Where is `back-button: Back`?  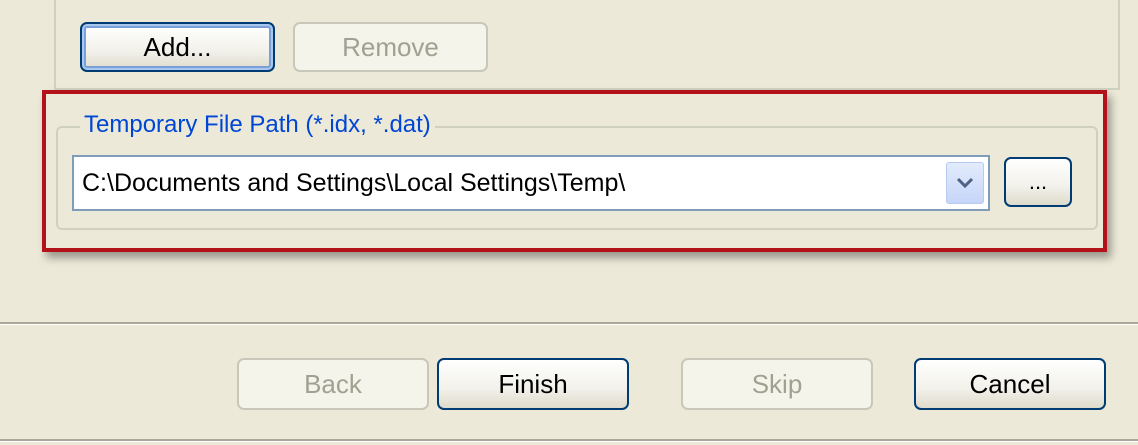
back-button: Back is located at coordinates (333, 384).